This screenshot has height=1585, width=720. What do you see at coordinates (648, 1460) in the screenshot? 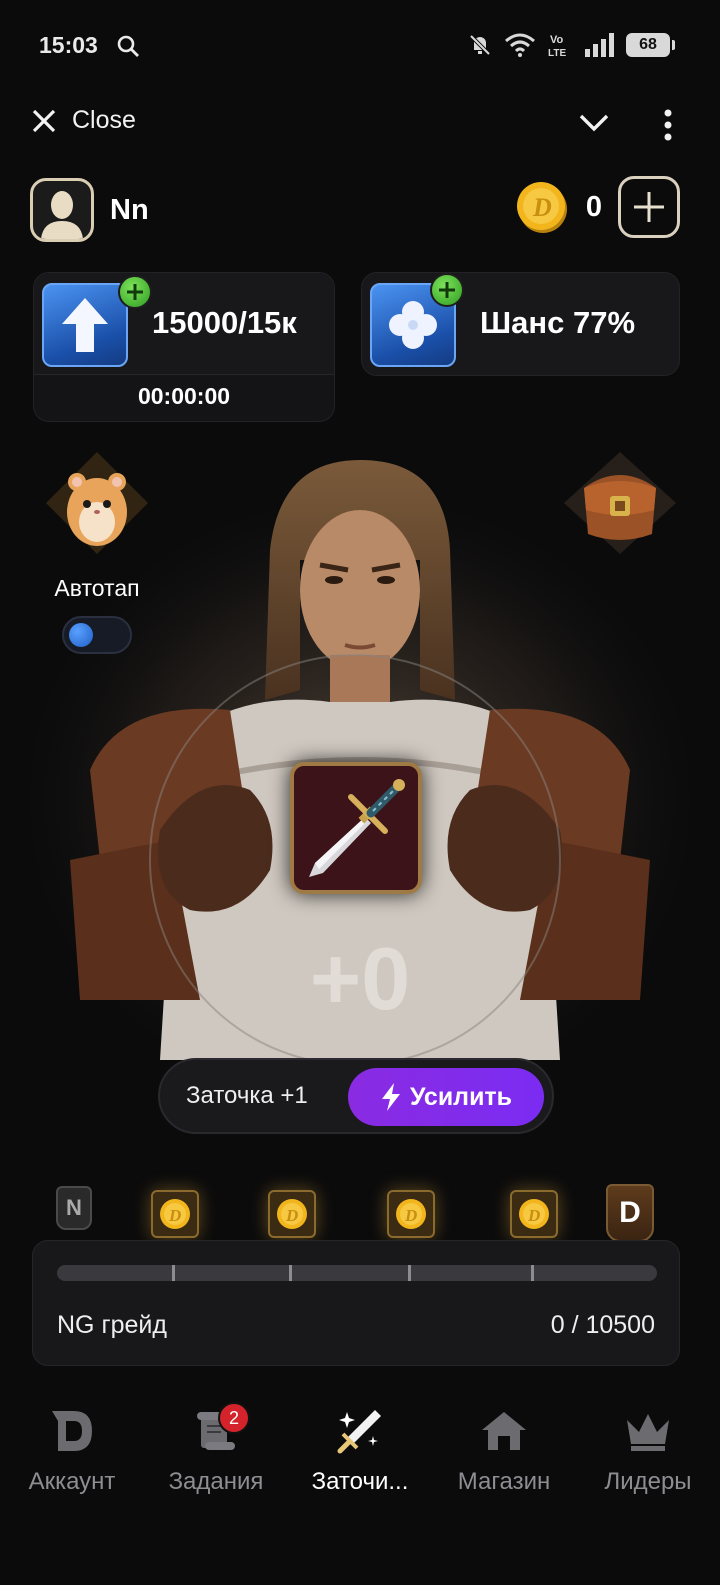
I see `tab-leaders: Лидеры` at bounding box center [648, 1460].